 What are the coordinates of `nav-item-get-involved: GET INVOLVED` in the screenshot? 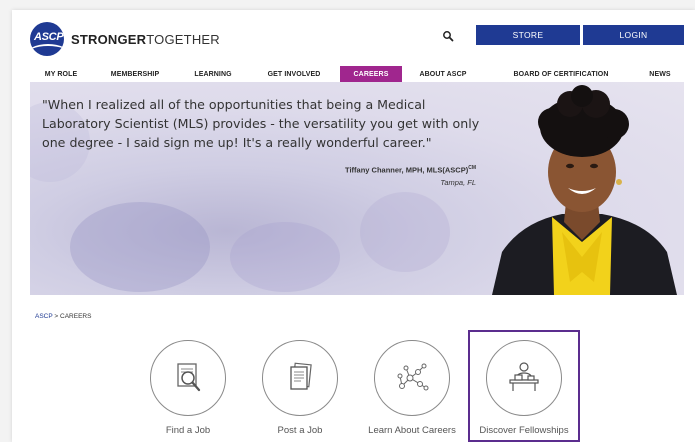 It's located at (294, 74).